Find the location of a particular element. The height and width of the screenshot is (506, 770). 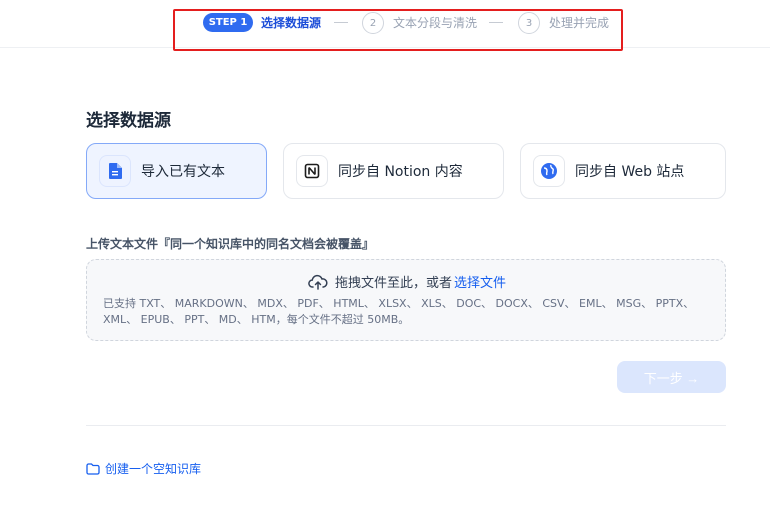

create-empty-label: 创建一个空知识库 is located at coordinates (153, 469).